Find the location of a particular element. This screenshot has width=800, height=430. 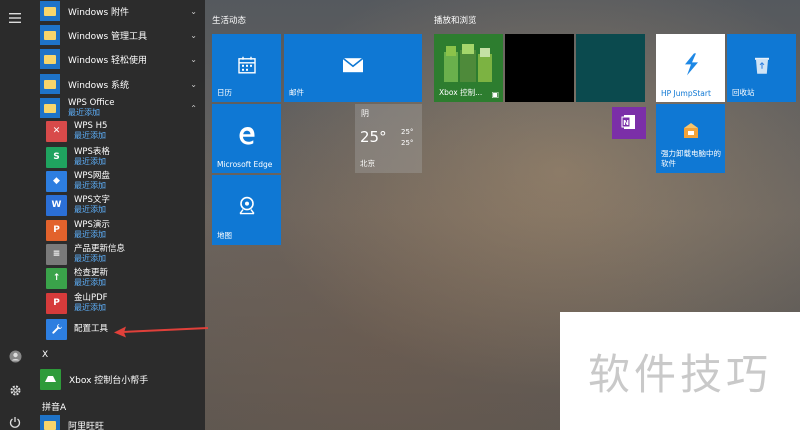

svg-text: N is located at coordinates (626, 123).